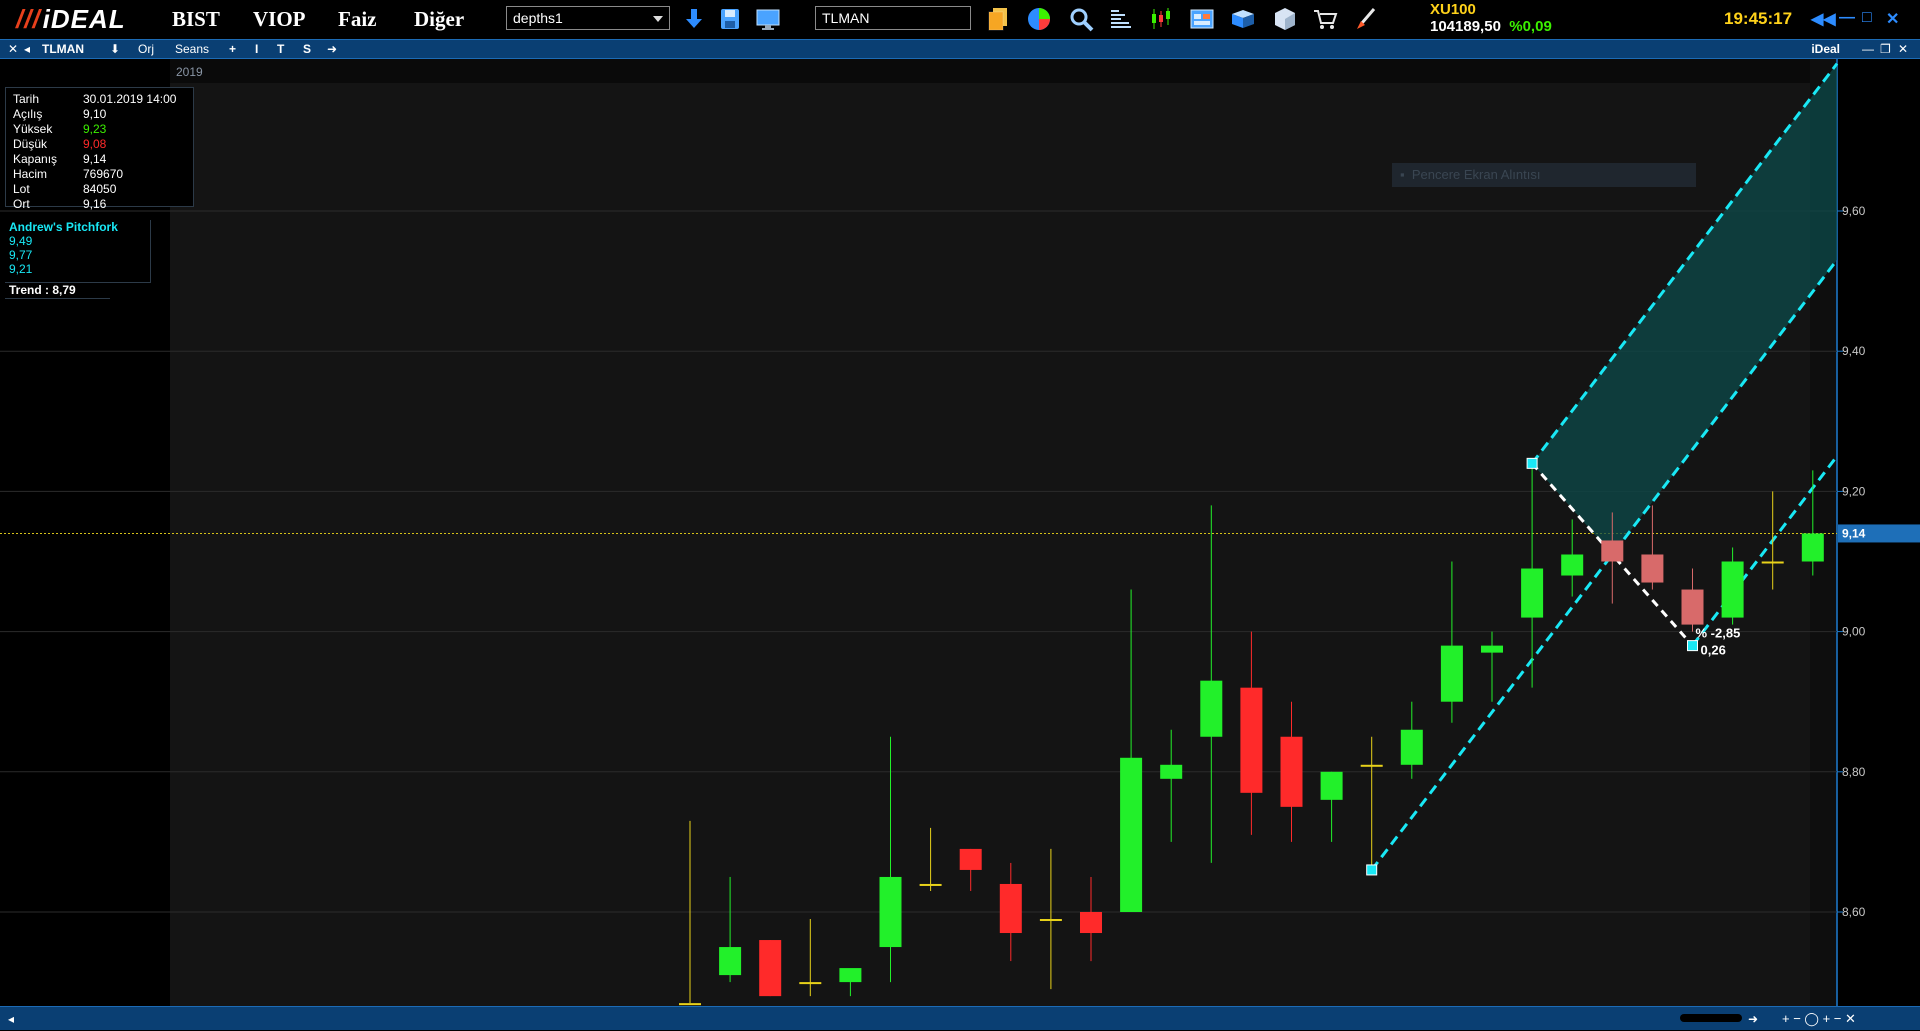 The width and height of the screenshot is (1920, 1031). I want to click on news-icon, so click(1243, 19).